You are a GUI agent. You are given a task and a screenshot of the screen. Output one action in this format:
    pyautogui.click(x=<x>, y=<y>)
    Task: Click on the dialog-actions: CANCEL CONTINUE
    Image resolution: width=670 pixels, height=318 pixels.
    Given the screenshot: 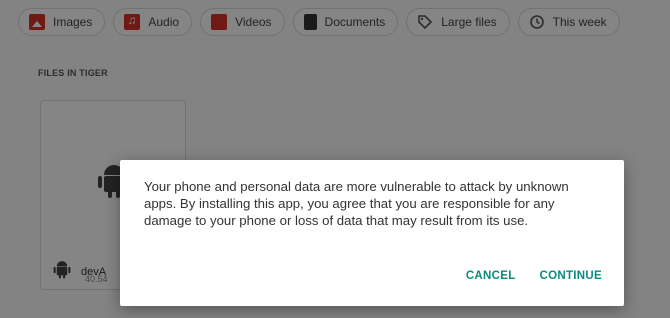 What is the action you would take?
    pyautogui.click(x=534, y=276)
    